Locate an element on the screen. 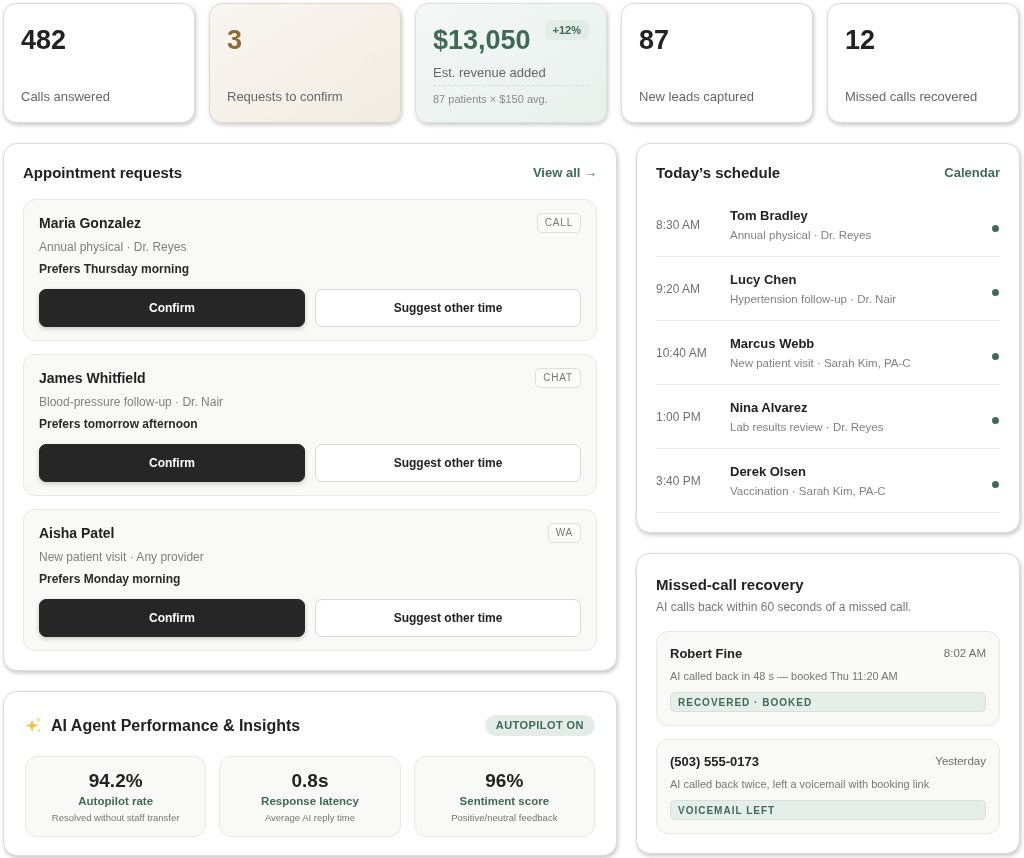 This screenshot has height=858, width=1024. metric-label: Sentiment score is located at coordinates (504, 801).